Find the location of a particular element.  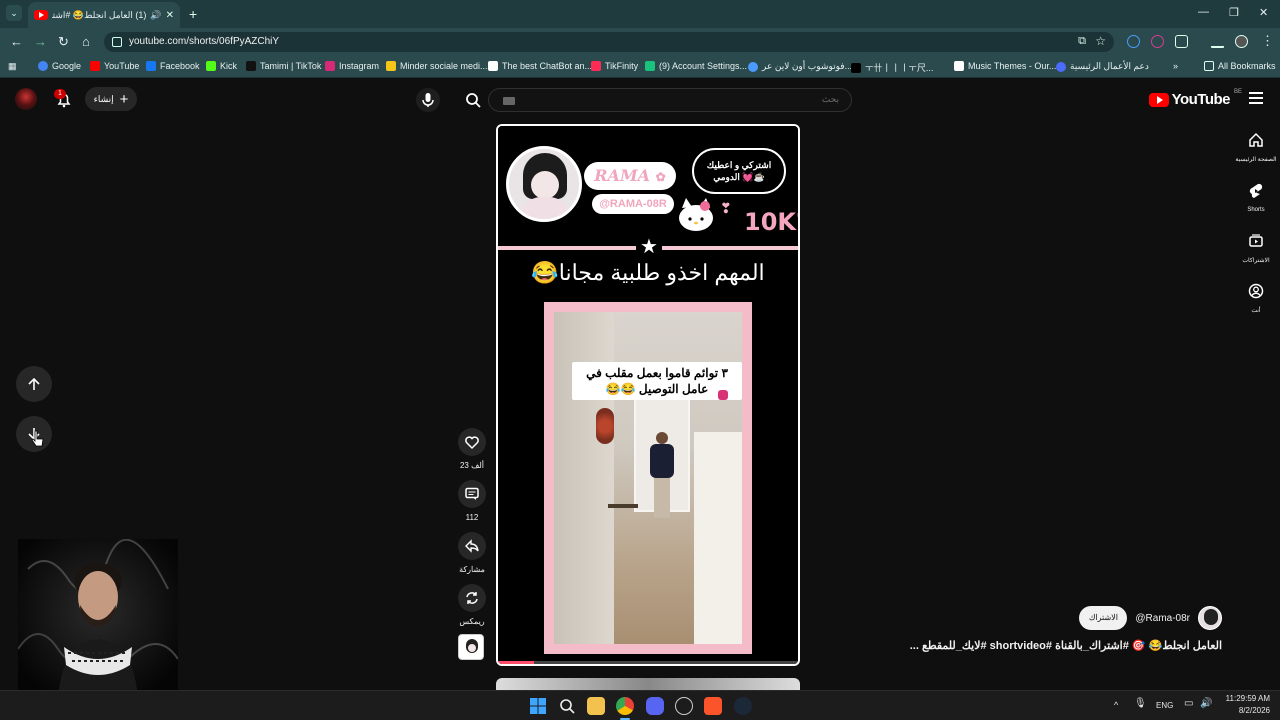

channel-name: @Rama-08r is located at coordinates (1162, 618).